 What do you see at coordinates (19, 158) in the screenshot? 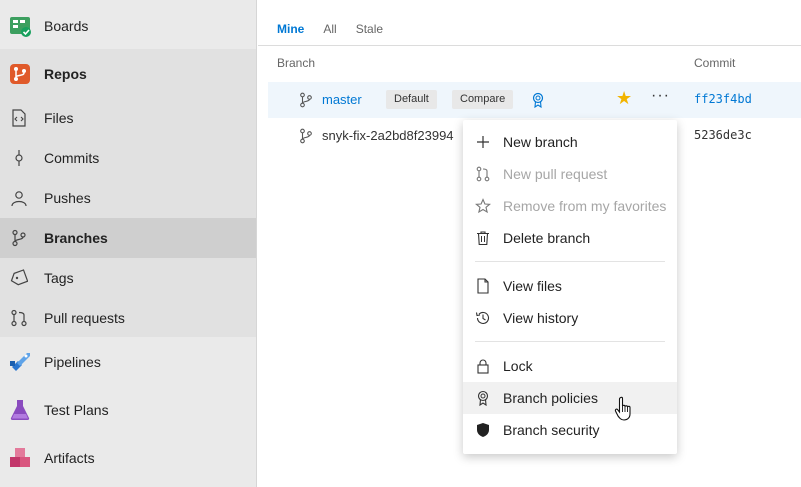
I see `commit-icon` at bounding box center [19, 158].